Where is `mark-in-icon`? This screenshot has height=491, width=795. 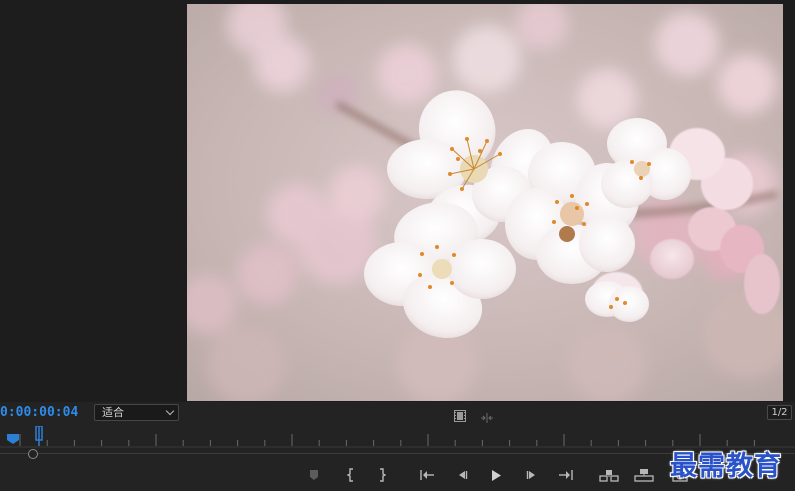
mark-in-icon is located at coordinates (351, 475).